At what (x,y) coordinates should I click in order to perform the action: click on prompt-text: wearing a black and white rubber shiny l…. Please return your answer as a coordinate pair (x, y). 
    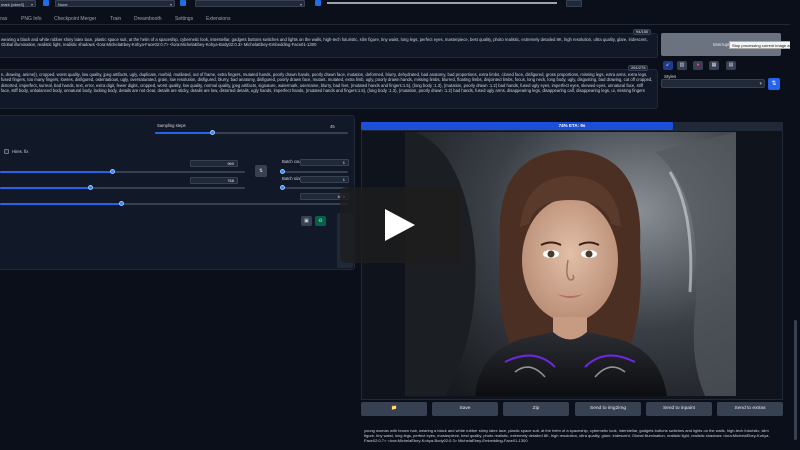
    Looking at the image, I should click on (324, 42).